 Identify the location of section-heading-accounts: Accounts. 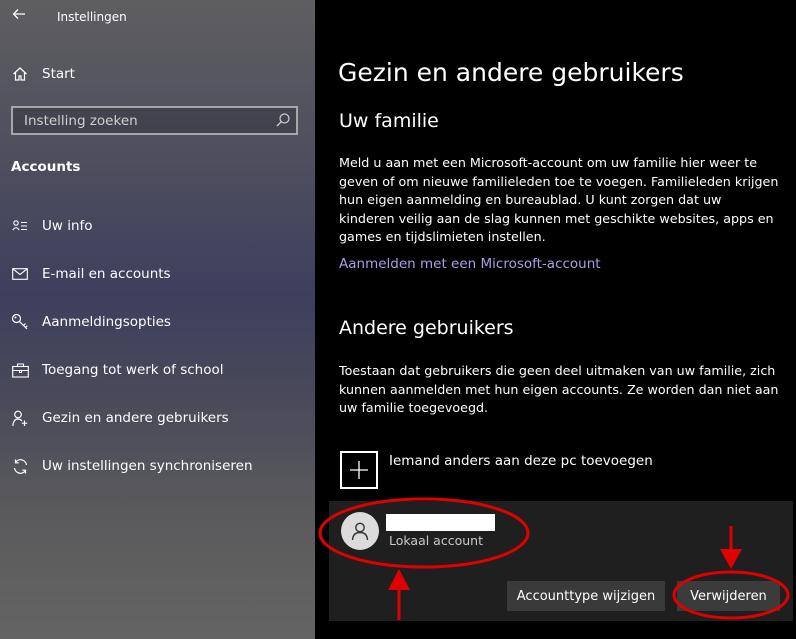
(46, 167).